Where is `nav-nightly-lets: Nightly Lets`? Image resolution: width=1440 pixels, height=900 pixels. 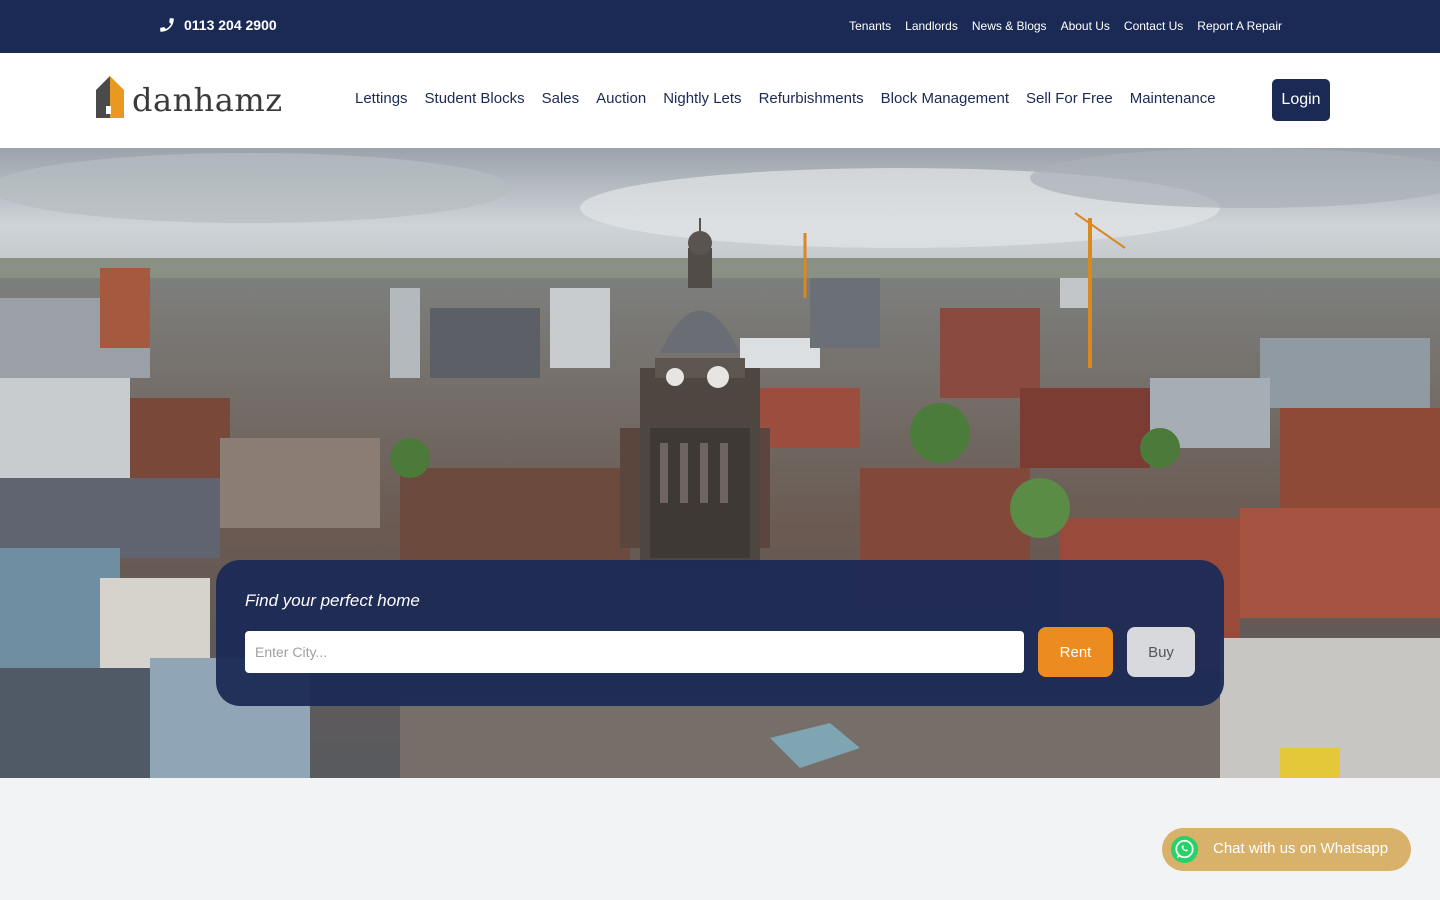
nav-nightly-lets: Nightly Lets is located at coordinates (702, 98).